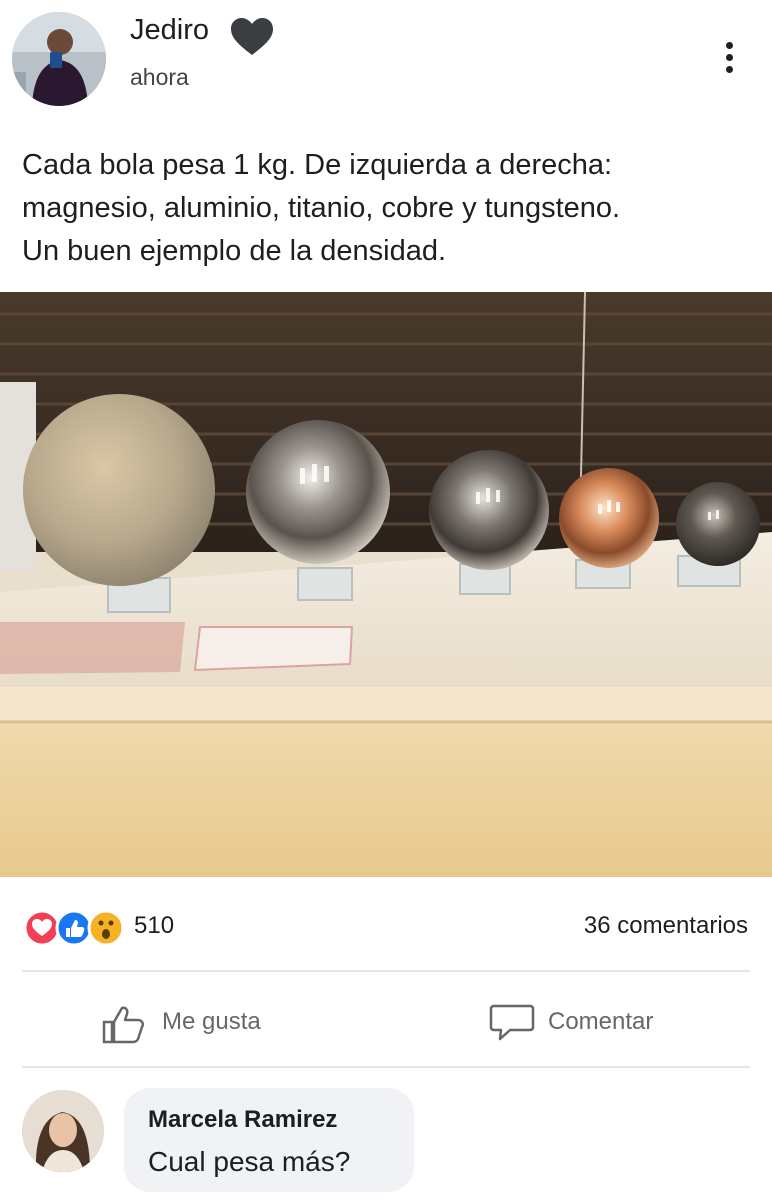 This screenshot has height=1200, width=772. Describe the element at coordinates (386, 1023) in the screenshot. I see `post-actions: Me gusta Comentar` at that location.